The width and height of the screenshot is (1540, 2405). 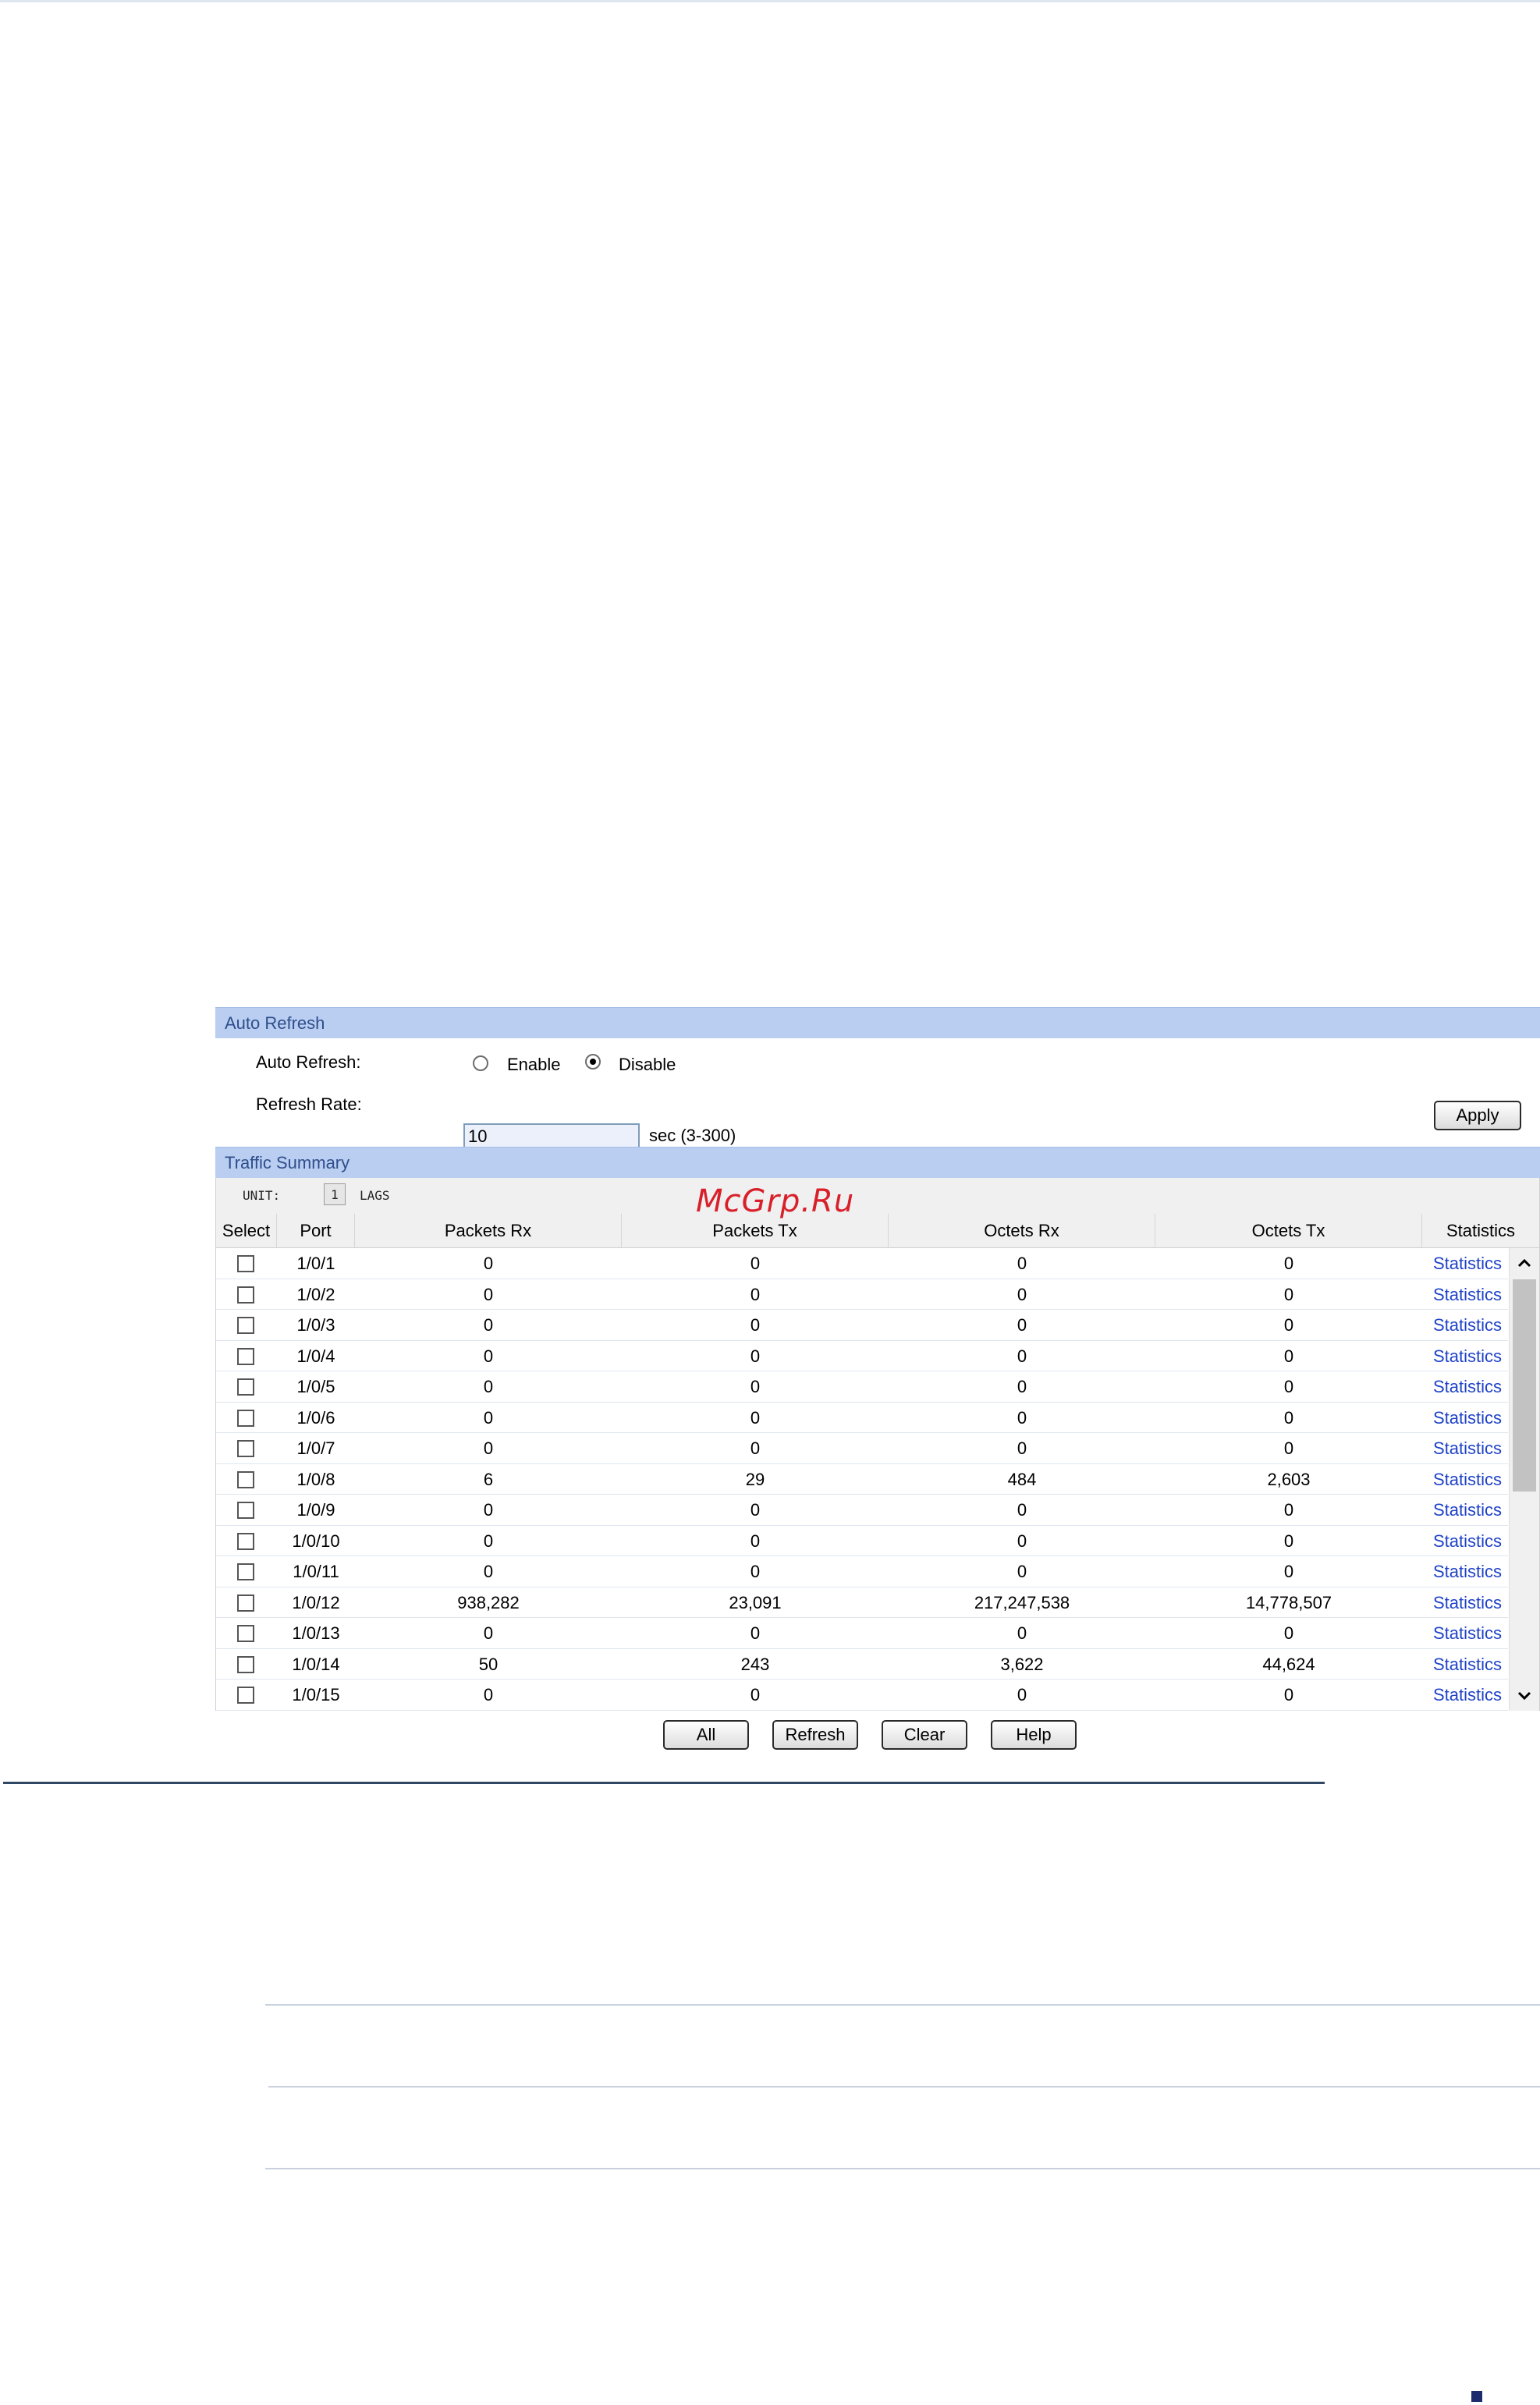 I want to click on clear-button: Clear, so click(x=924, y=1735).